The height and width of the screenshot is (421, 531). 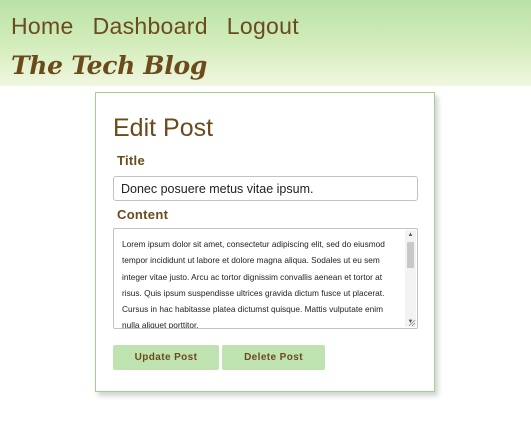 I want to click on title-input, so click(x=265, y=188).